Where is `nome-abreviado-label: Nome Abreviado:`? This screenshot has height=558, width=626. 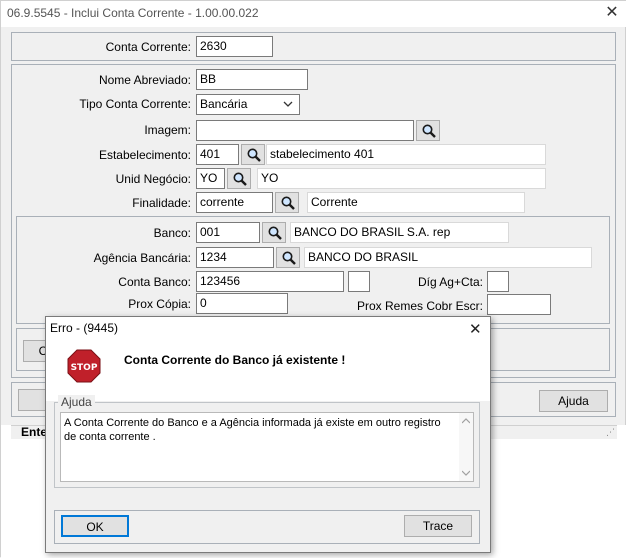 nome-abreviado-label: Nome Abreviado: is located at coordinates (144, 80).